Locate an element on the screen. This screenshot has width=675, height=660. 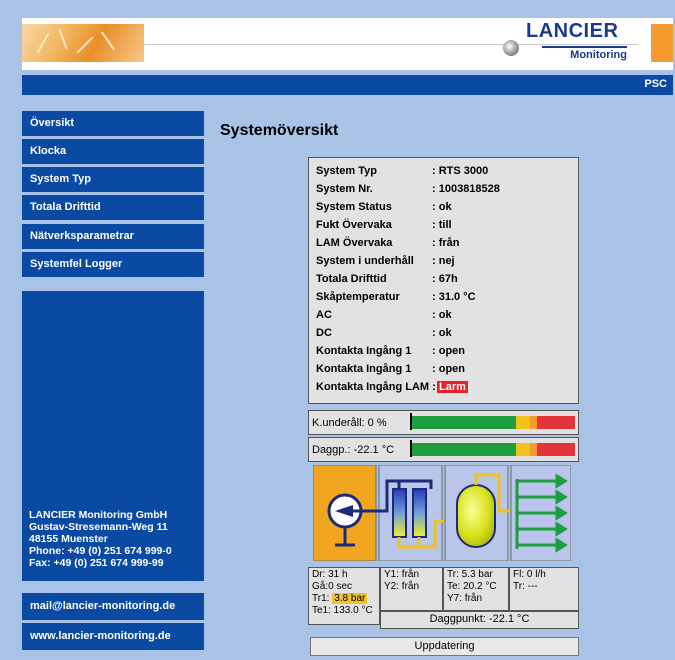
status-label: LAM Övervaka is located at coordinates (354, 243).